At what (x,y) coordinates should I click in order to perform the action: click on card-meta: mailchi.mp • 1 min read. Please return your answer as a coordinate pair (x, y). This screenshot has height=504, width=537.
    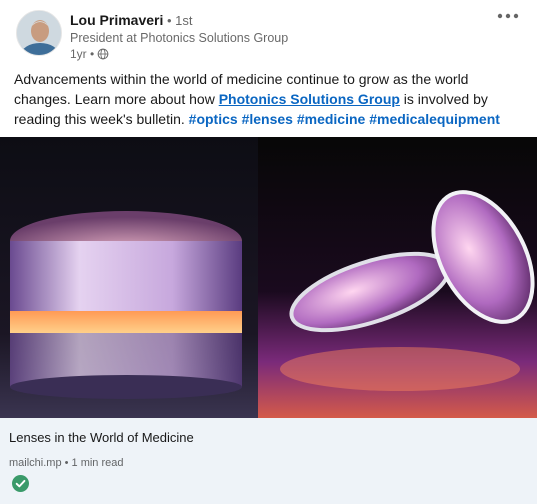
    Looking at the image, I should click on (66, 463).